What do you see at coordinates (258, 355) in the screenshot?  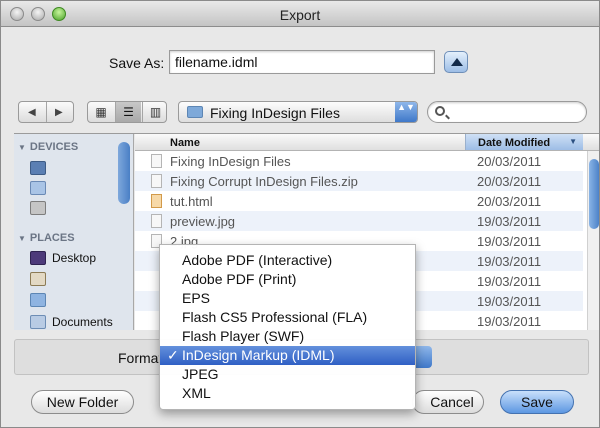 I see `menu-item-label: InDesign Markup (IDML)` at bounding box center [258, 355].